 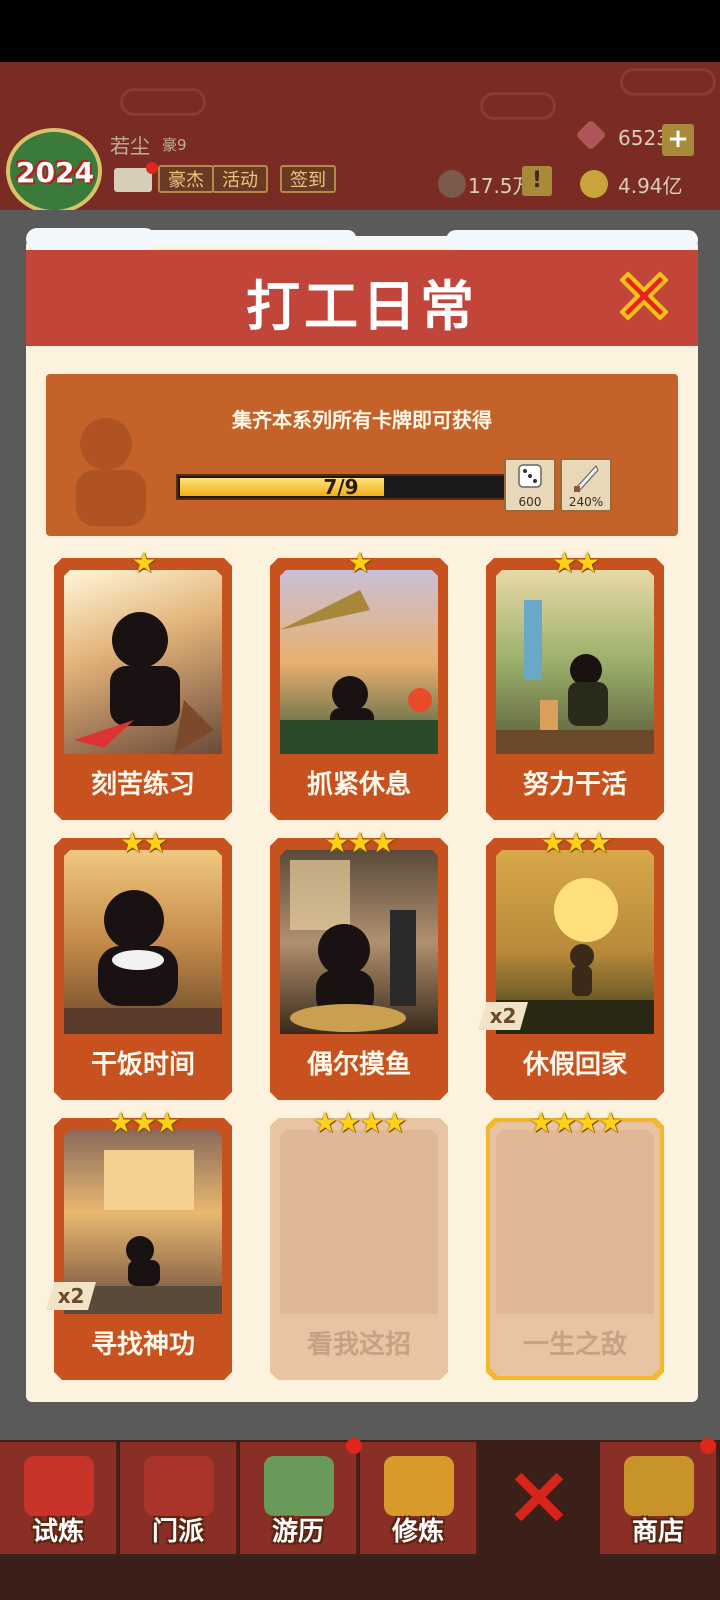 What do you see at coordinates (362, 239) in the screenshot?
I see `snow-decoration` at bounding box center [362, 239].